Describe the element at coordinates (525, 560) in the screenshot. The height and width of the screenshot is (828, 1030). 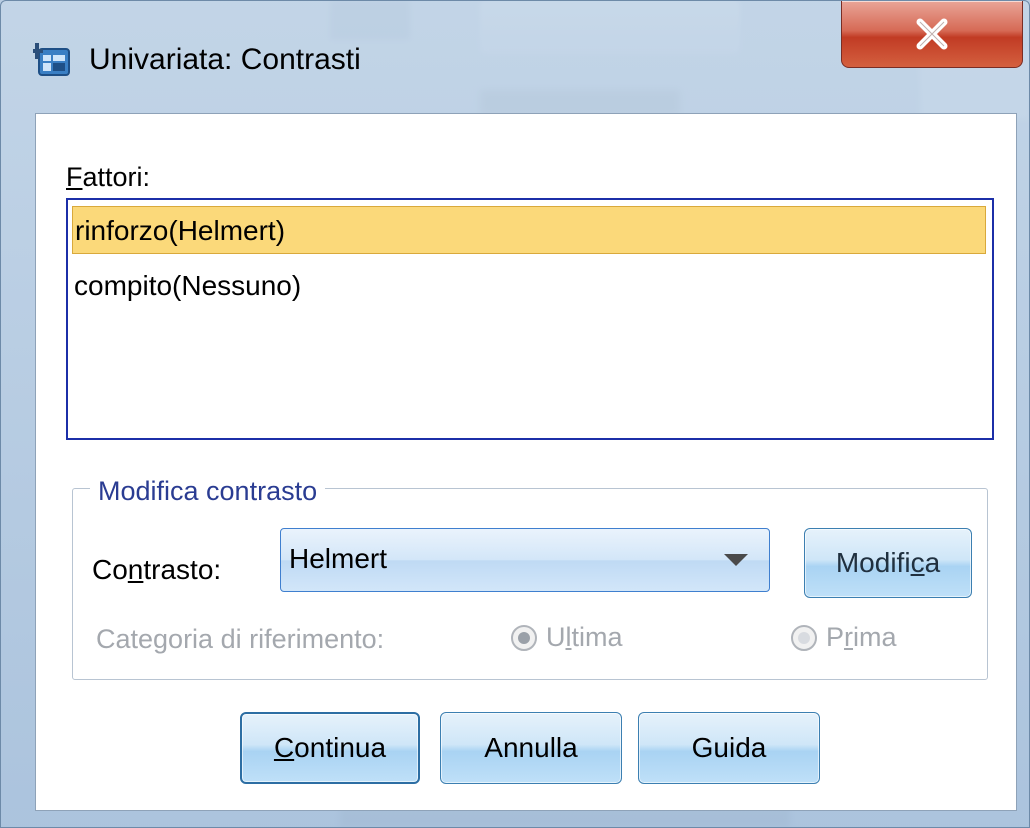
I see `contrast-dropdown: Helmert` at that location.